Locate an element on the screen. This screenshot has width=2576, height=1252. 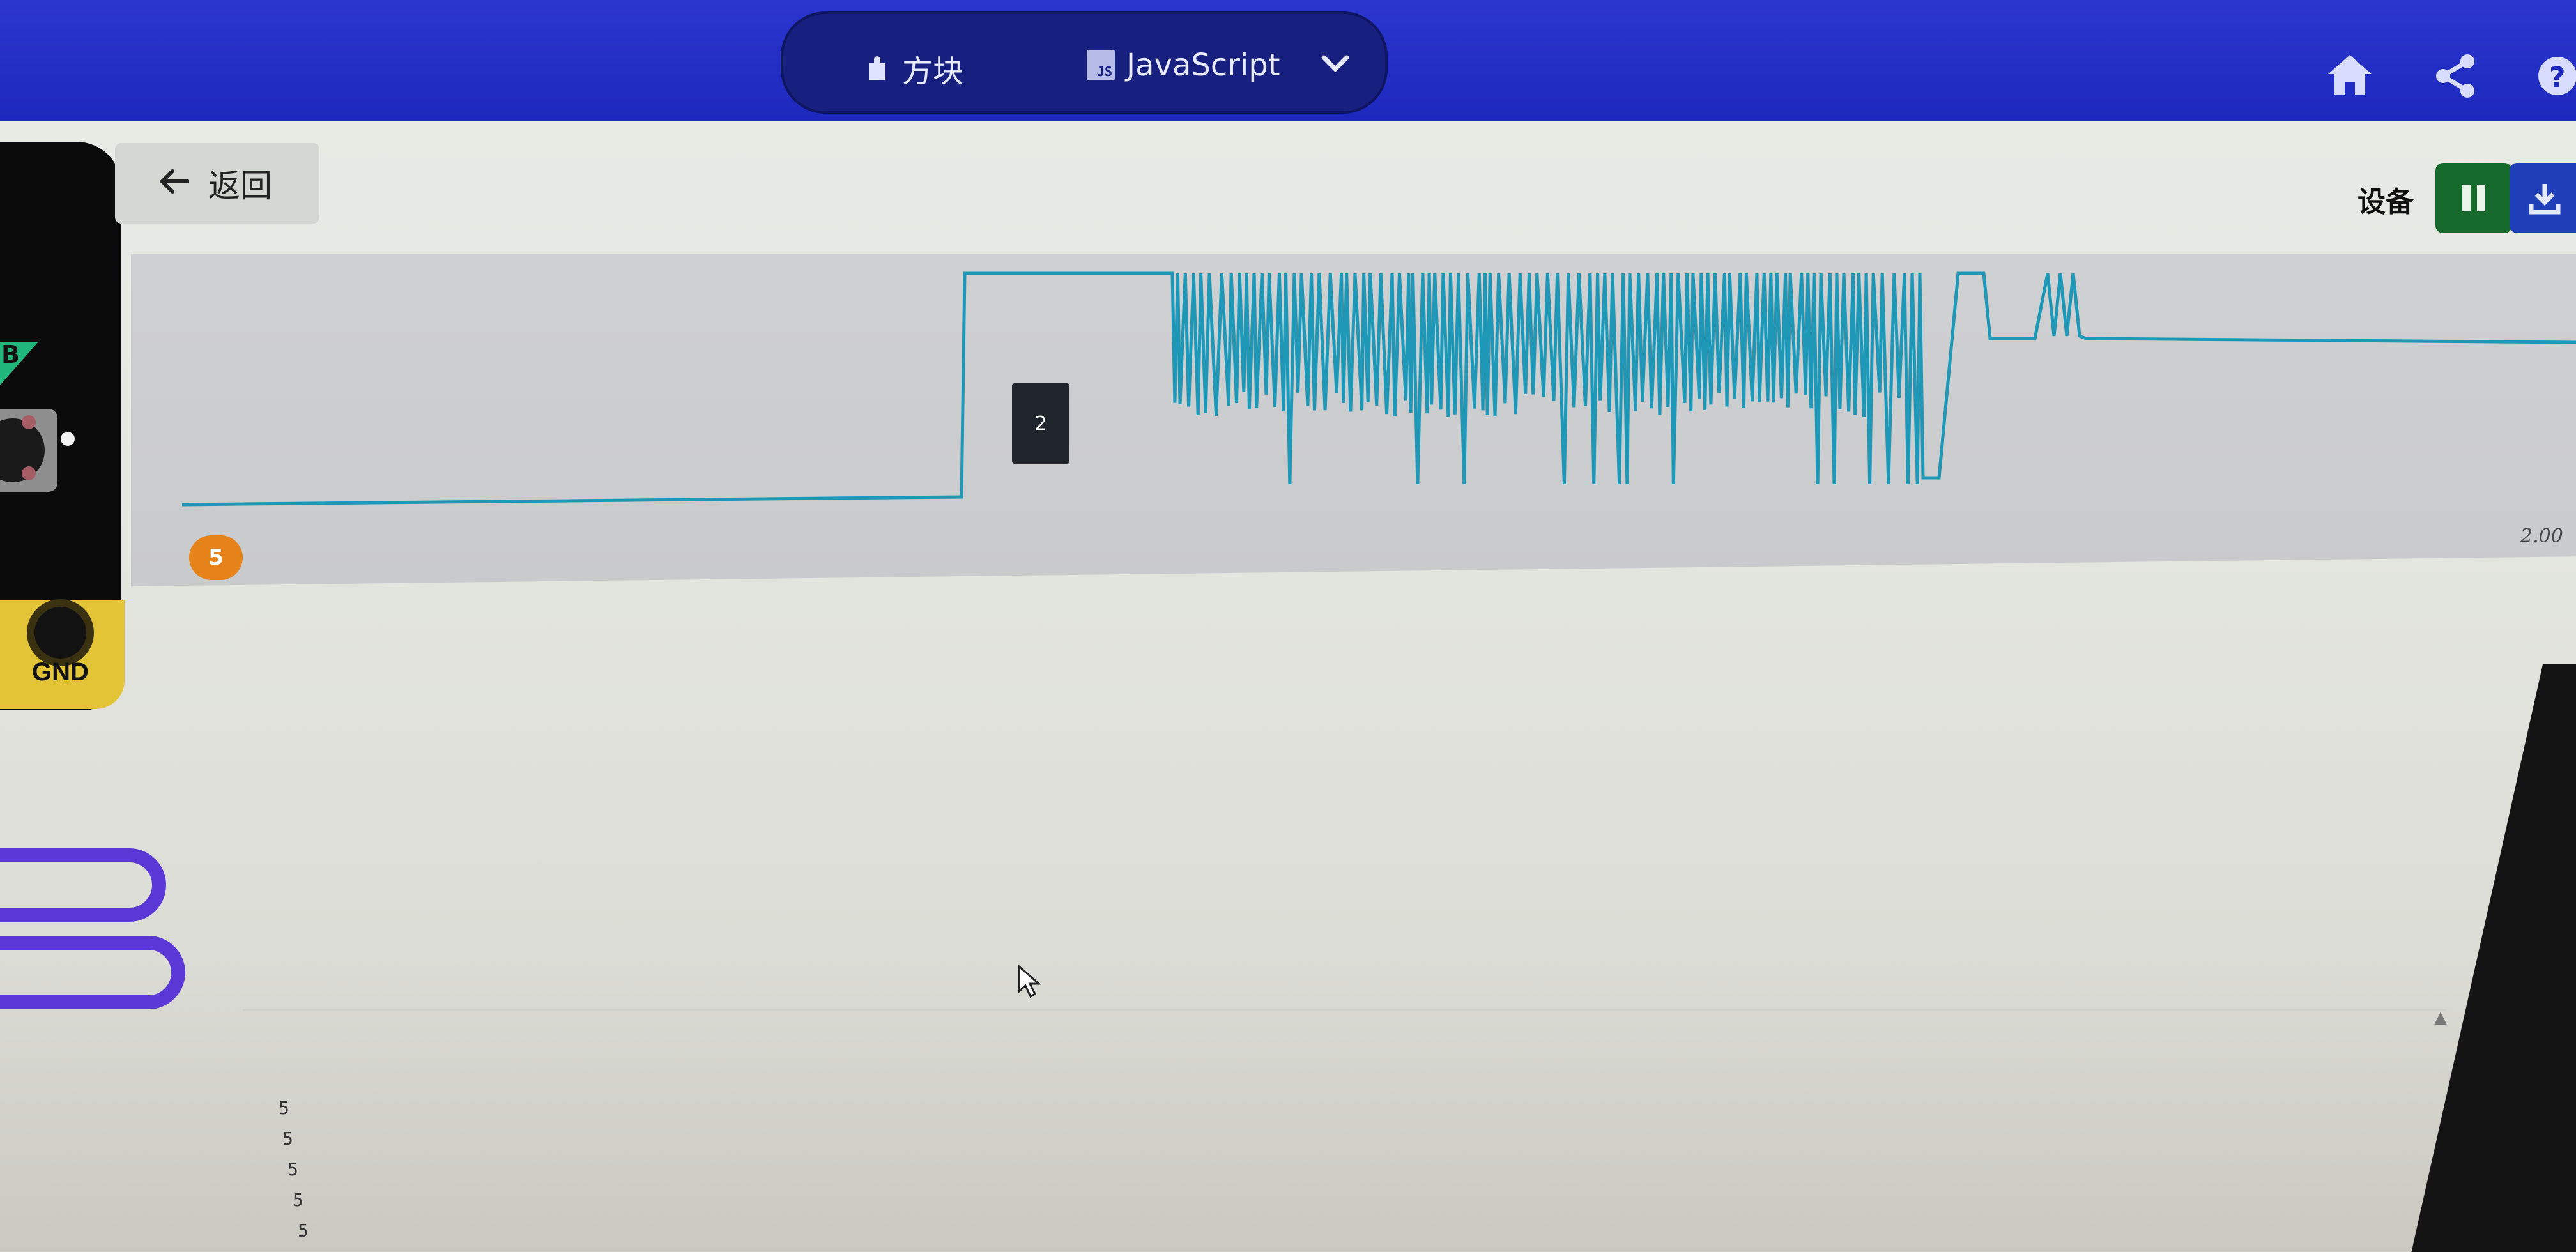
puzzle-icon is located at coordinates (877, 68).